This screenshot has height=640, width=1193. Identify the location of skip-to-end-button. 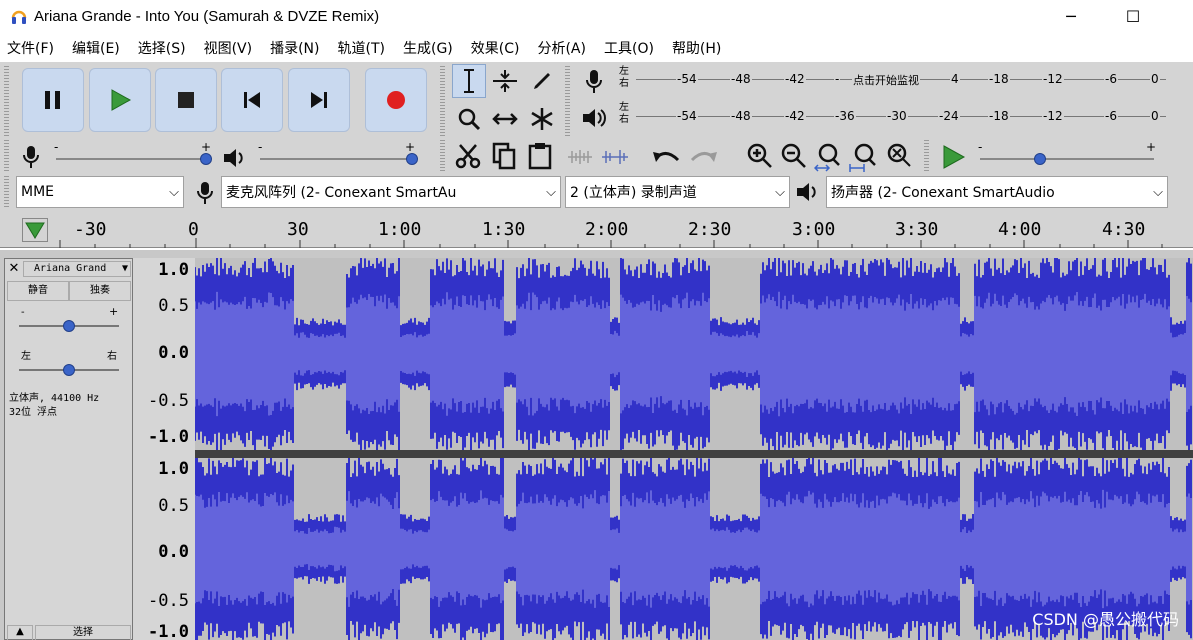
(319, 100).